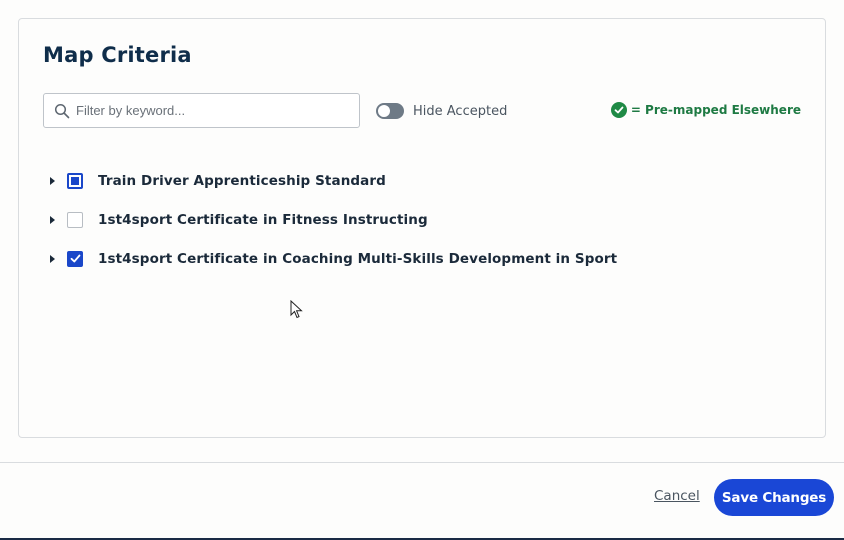 The height and width of the screenshot is (540, 844). What do you see at coordinates (460, 111) in the screenshot?
I see `hide-accepted-label: Hide Accepted` at bounding box center [460, 111].